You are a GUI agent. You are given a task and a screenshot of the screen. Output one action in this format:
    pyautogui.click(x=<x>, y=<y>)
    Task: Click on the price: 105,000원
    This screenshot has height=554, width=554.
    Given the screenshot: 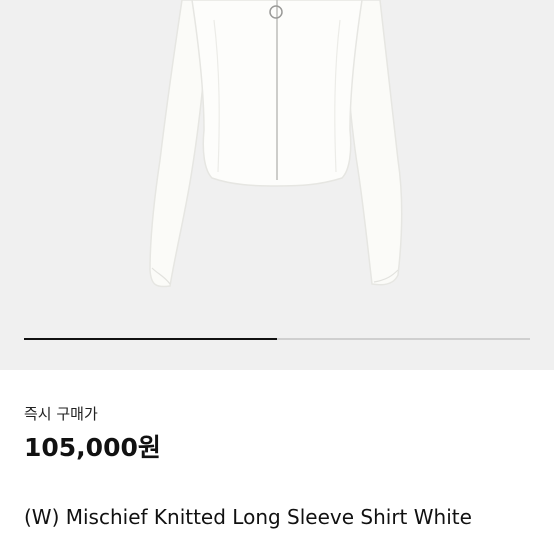 What is the action you would take?
    pyautogui.click(x=92, y=447)
    